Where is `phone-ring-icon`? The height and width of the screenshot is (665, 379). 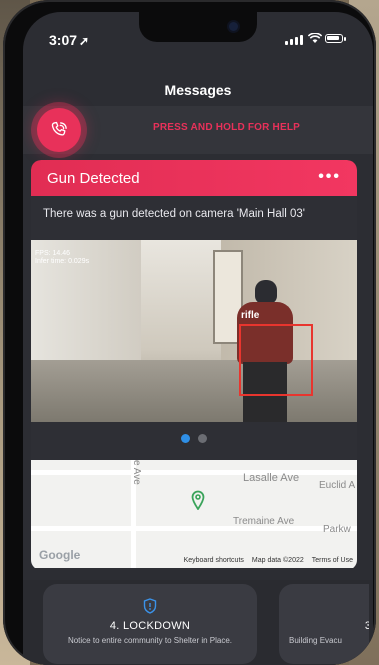
phone-ring-icon is located at coordinates (59, 128).